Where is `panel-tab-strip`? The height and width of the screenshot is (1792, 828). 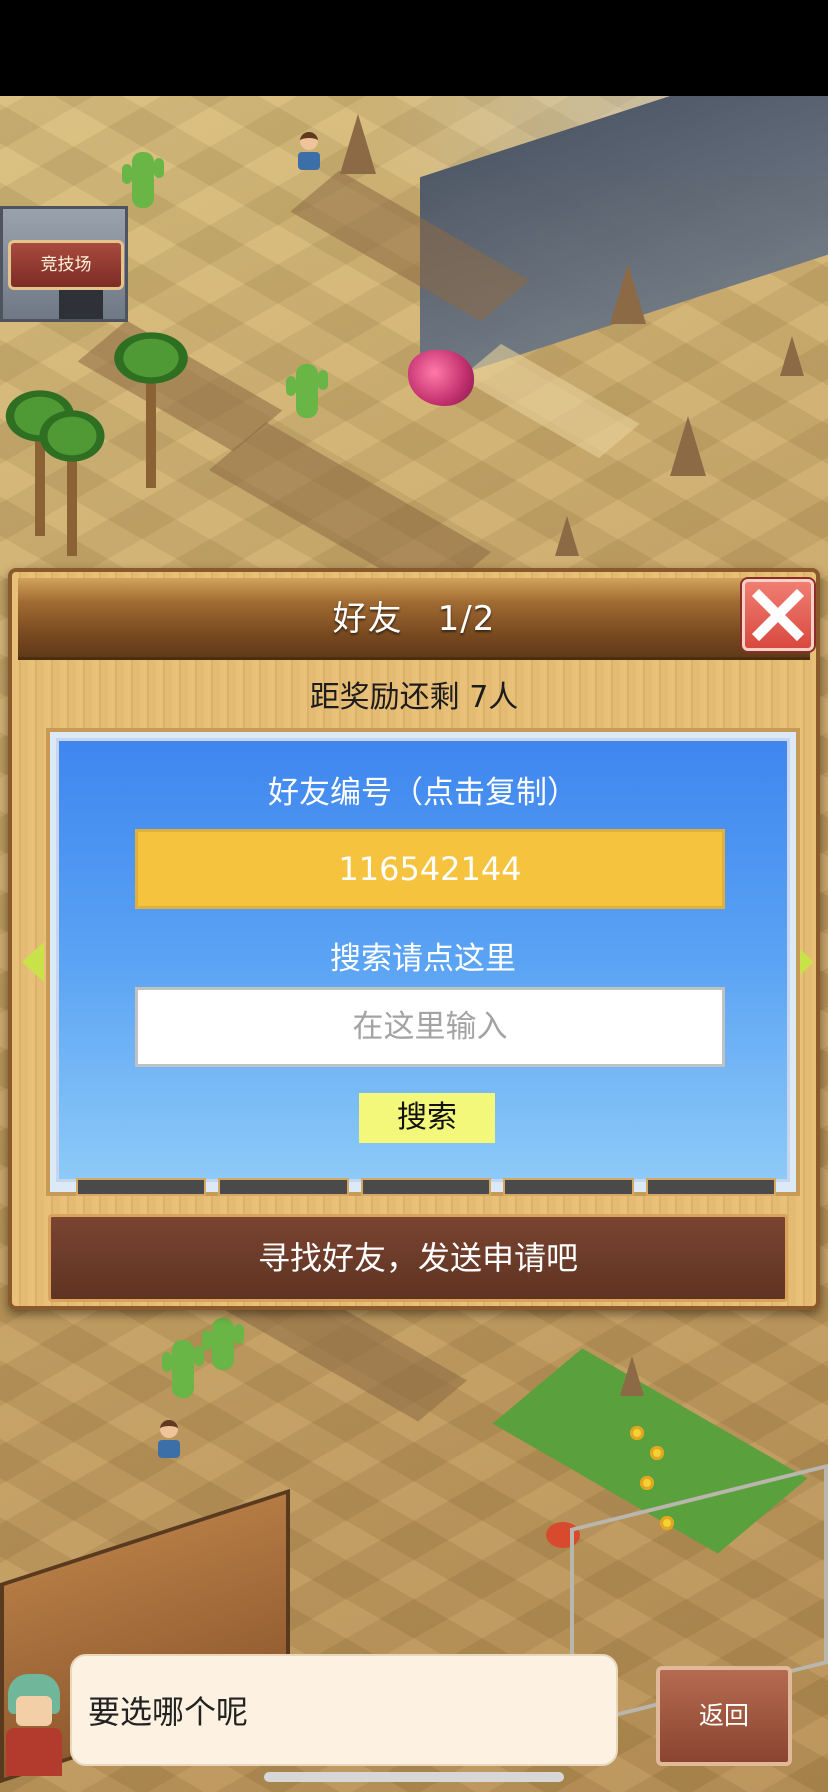 panel-tab-strip is located at coordinates (426, 1187).